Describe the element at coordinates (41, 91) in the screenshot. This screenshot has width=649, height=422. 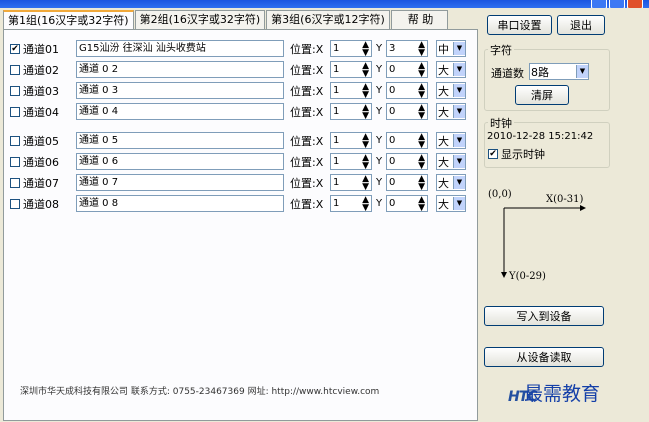
I see `channel-label: 通道03` at that location.